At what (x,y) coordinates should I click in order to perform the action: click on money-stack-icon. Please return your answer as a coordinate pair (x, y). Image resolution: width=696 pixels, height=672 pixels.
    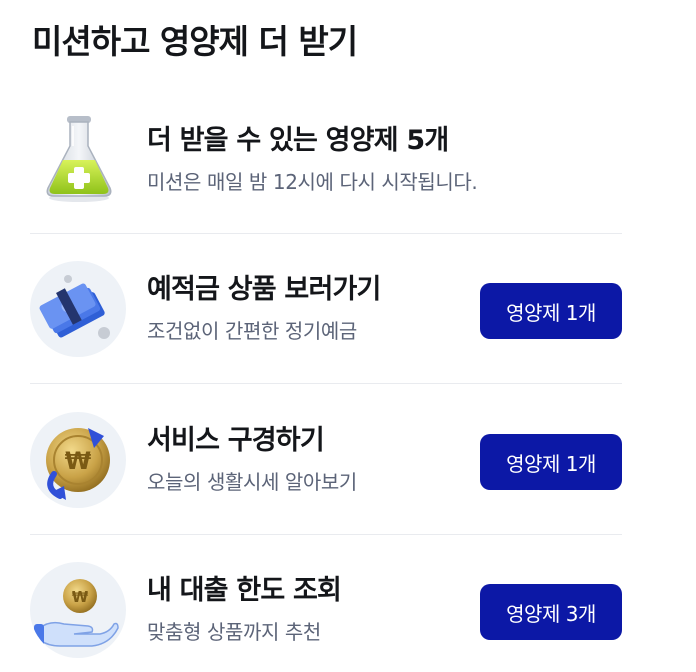
    Looking at the image, I should click on (78, 309).